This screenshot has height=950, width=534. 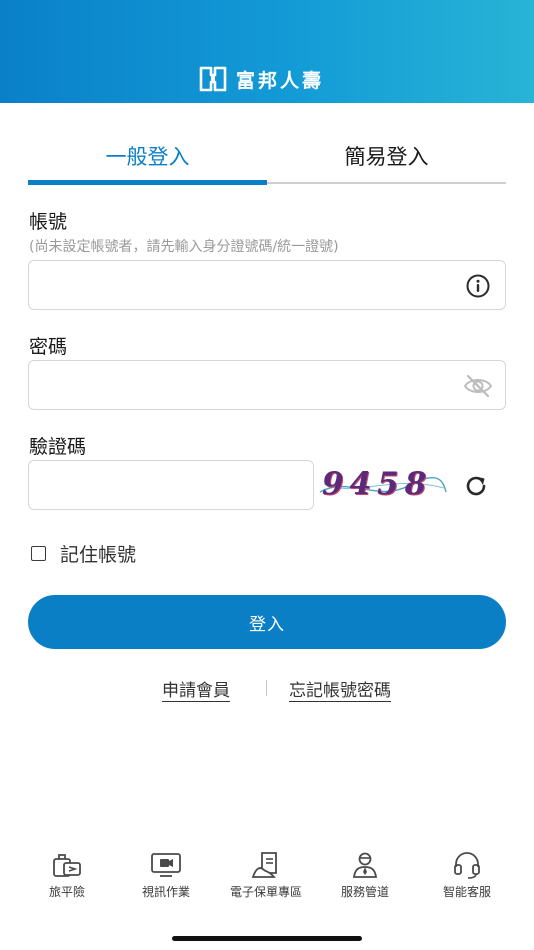 I want to click on account-label: 帳號, so click(x=48, y=222).